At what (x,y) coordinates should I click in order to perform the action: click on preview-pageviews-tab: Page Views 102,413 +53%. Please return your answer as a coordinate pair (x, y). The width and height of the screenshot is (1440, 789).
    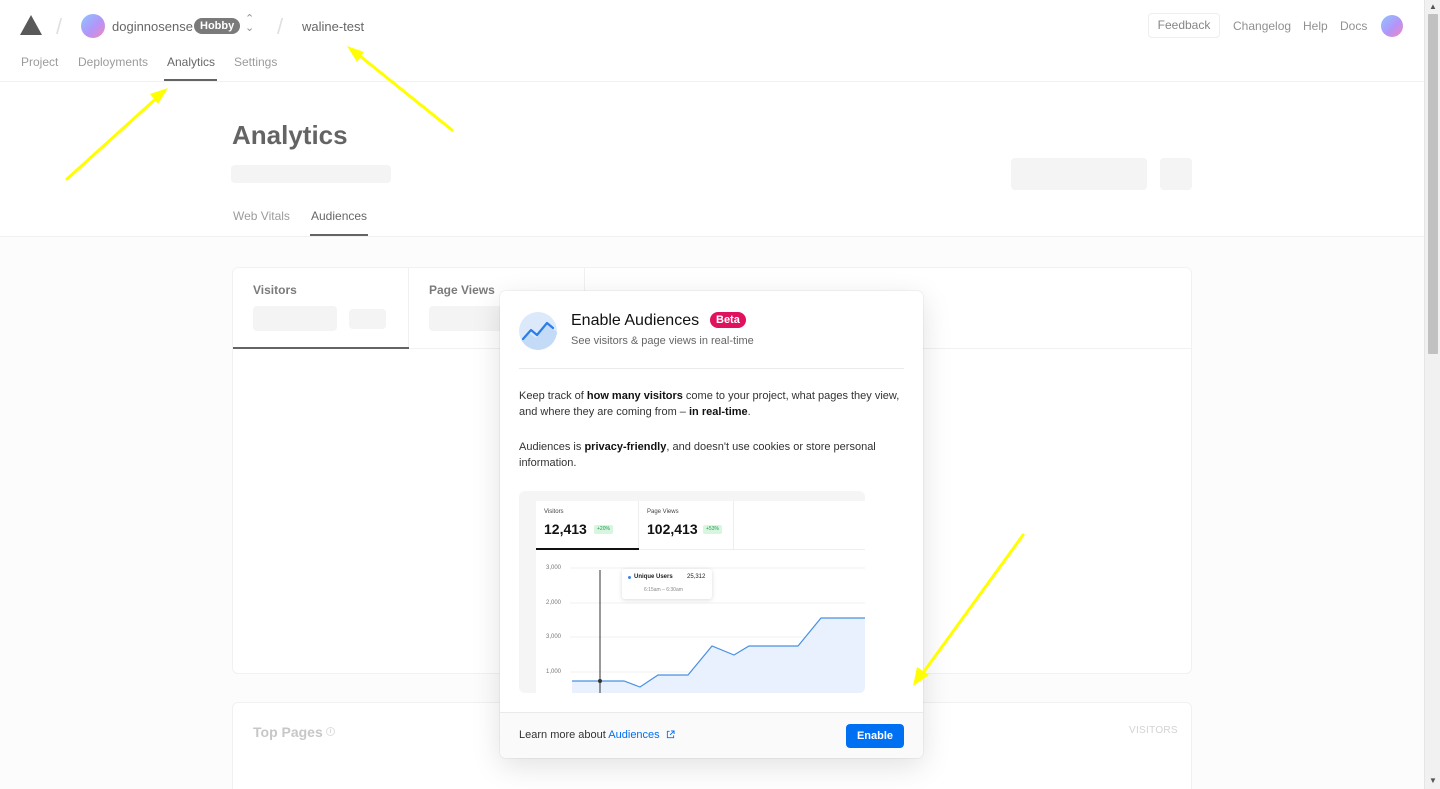
    Looking at the image, I should click on (686, 525).